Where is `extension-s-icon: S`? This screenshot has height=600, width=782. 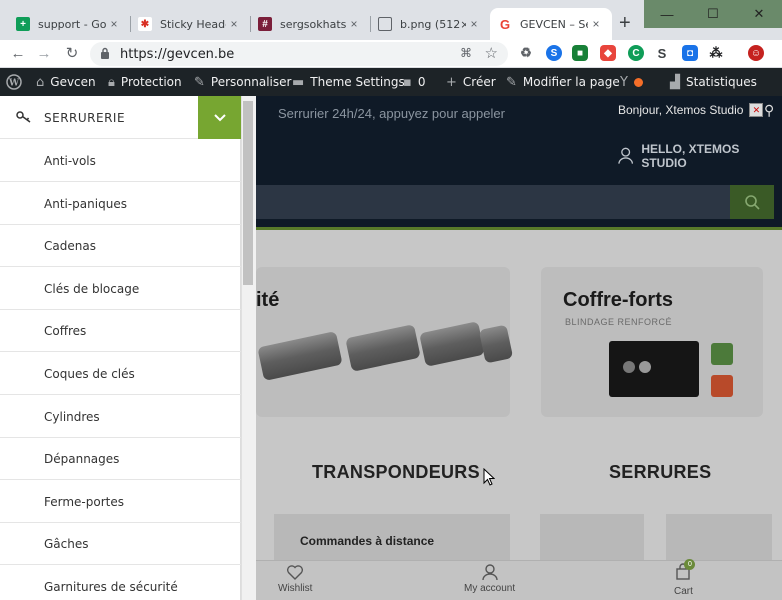
extension-s-icon: S is located at coordinates (554, 53).